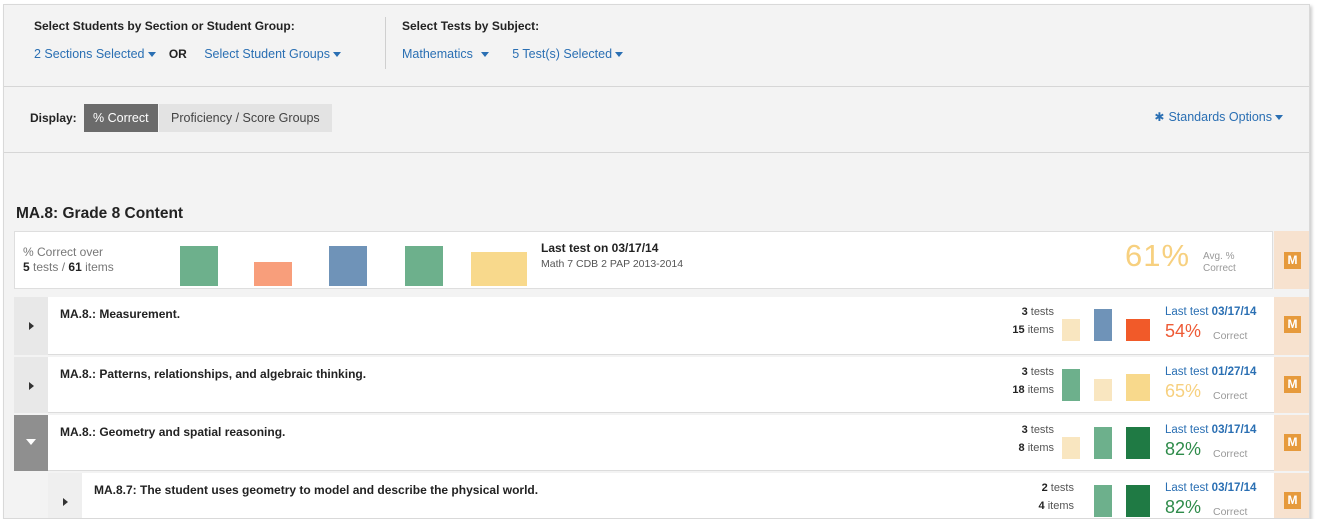 This screenshot has width=1317, height=519. What do you see at coordinates (1219, 256) in the screenshot?
I see `avg-label-line1: Avg. %` at bounding box center [1219, 256].